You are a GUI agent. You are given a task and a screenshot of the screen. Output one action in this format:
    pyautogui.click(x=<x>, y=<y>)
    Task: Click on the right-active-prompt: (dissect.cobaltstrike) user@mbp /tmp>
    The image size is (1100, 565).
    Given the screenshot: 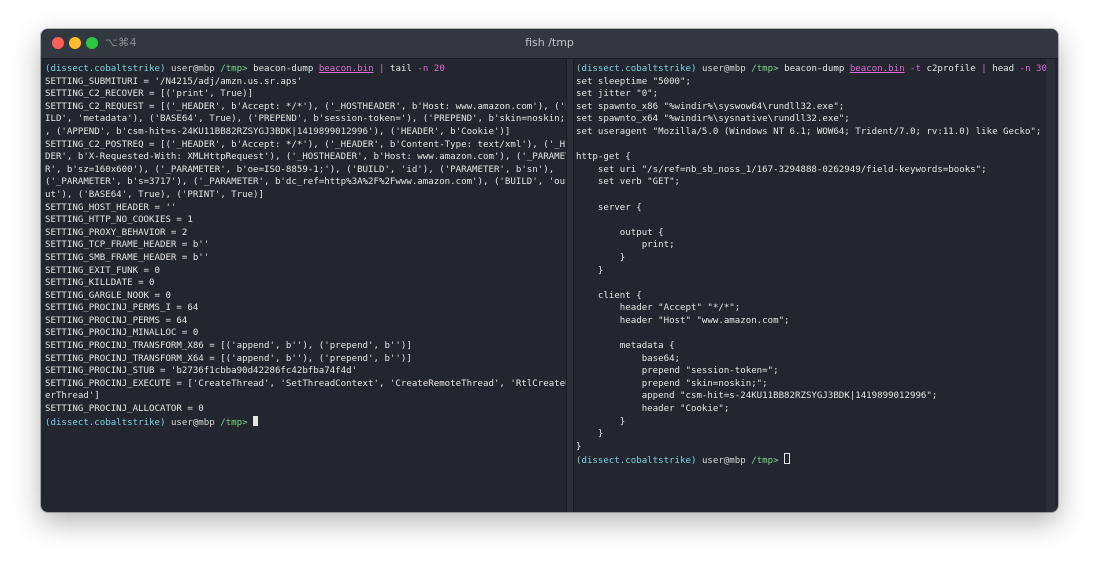 What is the action you would take?
    pyautogui.click(x=683, y=460)
    